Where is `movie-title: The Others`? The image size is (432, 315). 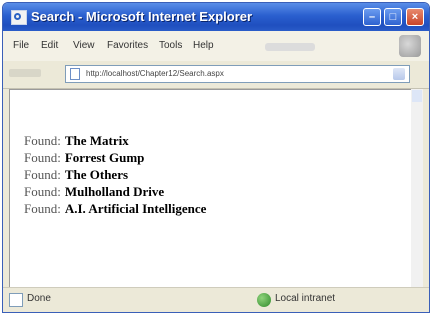
movie-title: The Others is located at coordinates (96, 174).